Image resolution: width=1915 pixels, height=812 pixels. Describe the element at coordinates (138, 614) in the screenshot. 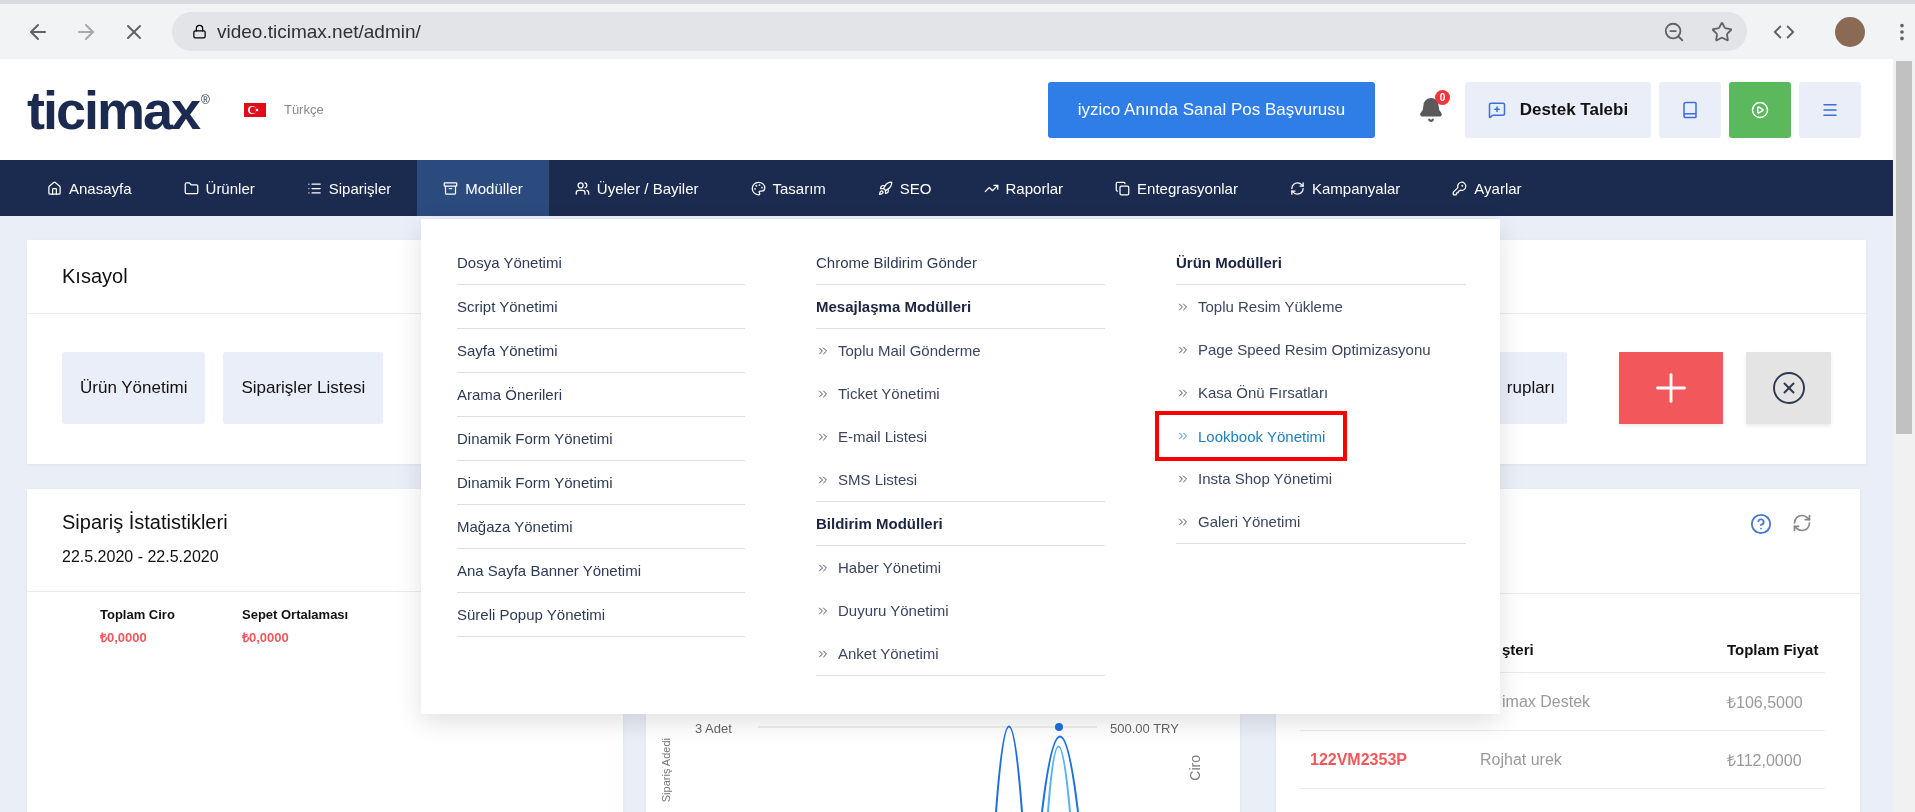

I see `stat-label: Toplam Ciro` at that location.